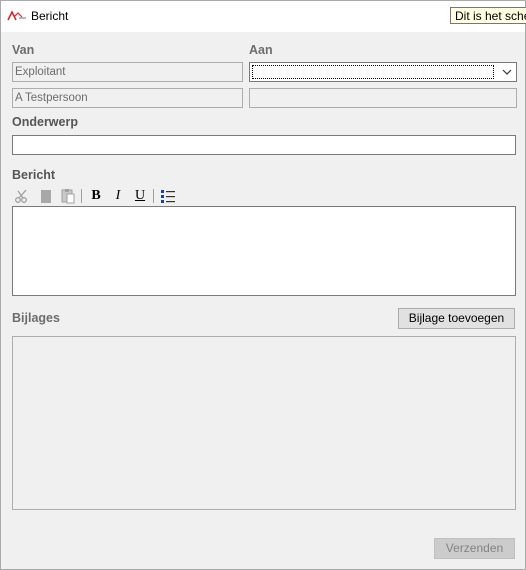 The width and height of the screenshot is (526, 570). What do you see at coordinates (118, 196) in the screenshot?
I see `italic-button: I` at bounding box center [118, 196].